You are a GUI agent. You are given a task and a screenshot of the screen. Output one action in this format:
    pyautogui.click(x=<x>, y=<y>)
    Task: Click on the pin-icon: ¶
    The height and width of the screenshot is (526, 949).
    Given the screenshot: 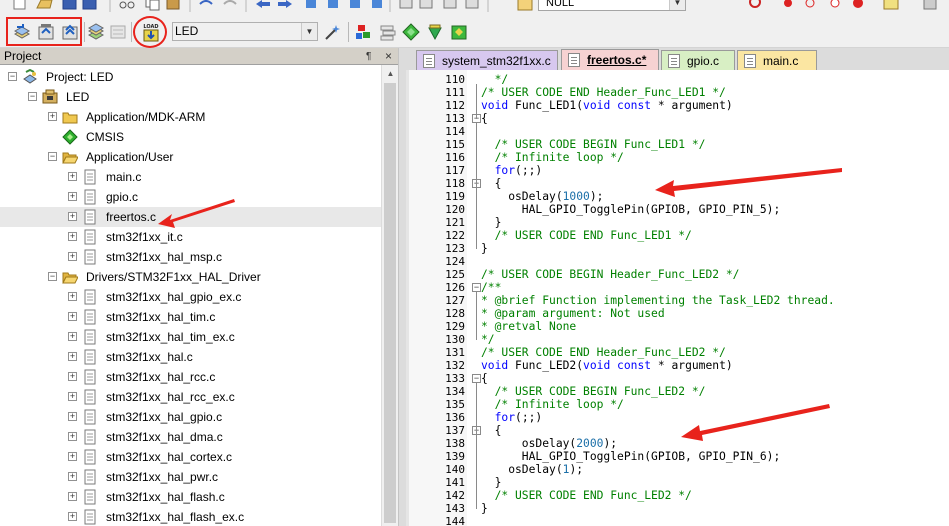 What is the action you would take?
    pyautogui.click(x=368, y=57)
    